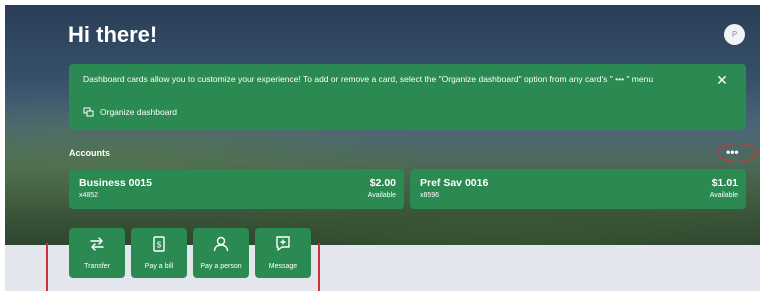  I want to click on annotation-circle, so click(737, 152).